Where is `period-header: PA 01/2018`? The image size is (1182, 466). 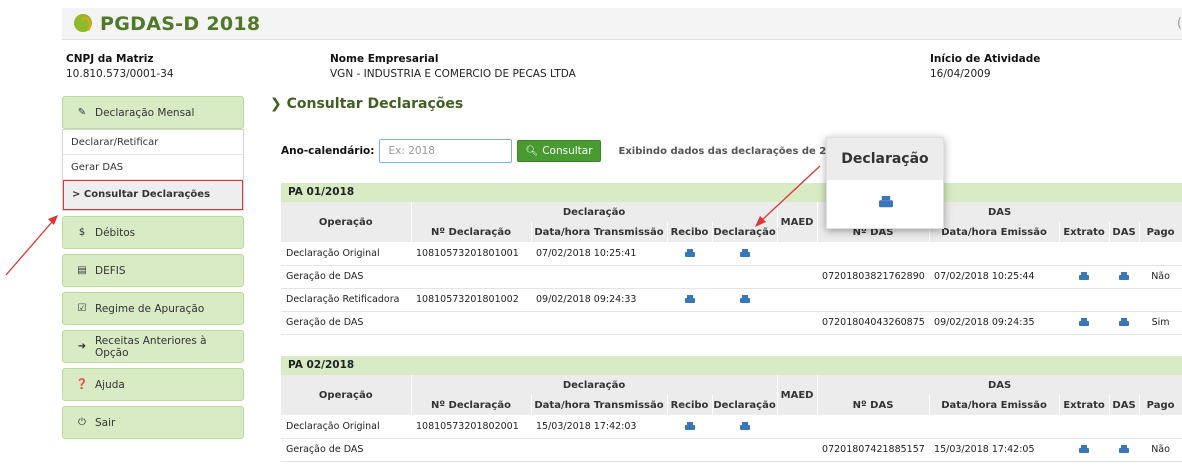
period-header: PA 01/2018 is located at coordinates (731, 192).